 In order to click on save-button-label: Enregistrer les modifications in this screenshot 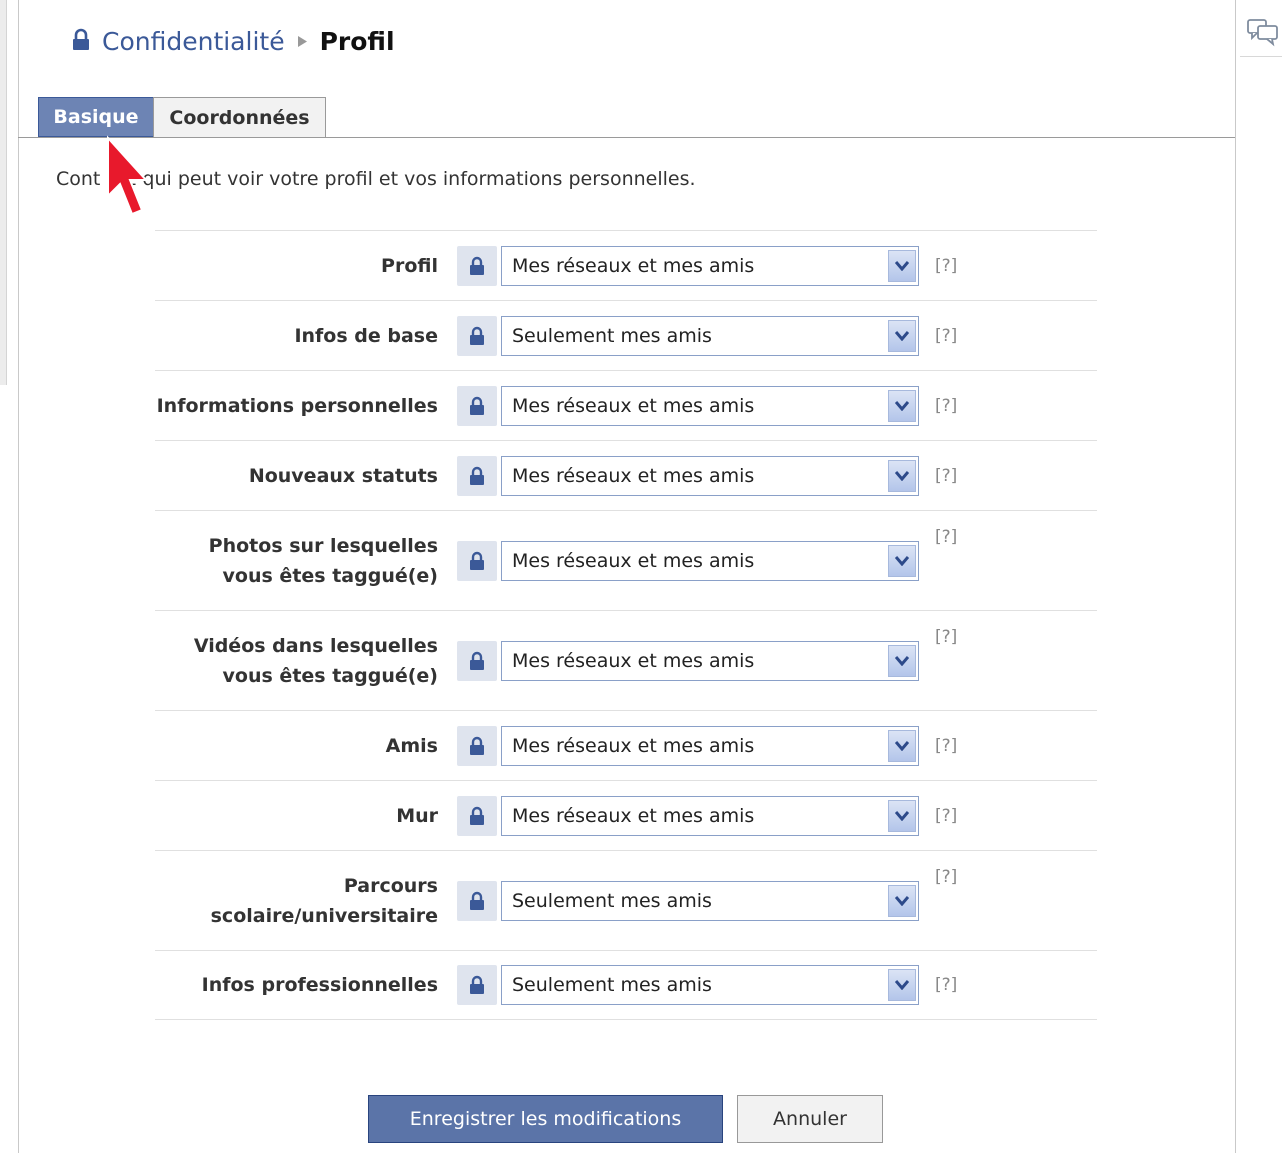, I will do `click(545, 1119)`.